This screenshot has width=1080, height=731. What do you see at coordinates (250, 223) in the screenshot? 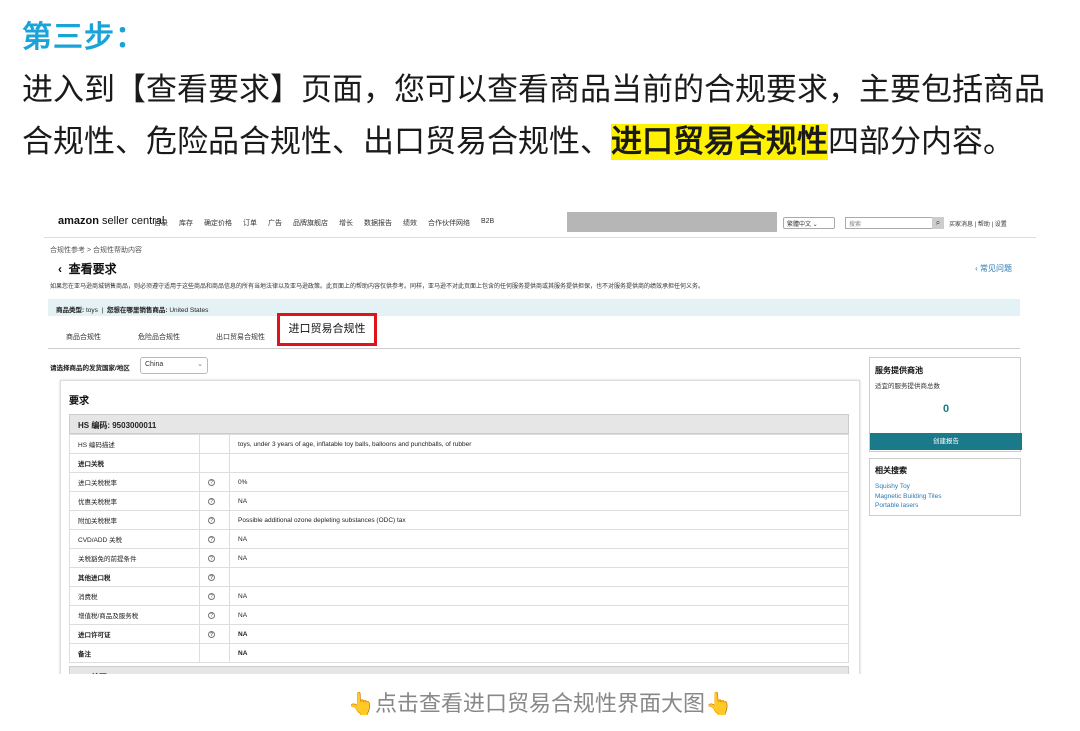
I see `nav-item: 订单` at bounding box center [250, 223].